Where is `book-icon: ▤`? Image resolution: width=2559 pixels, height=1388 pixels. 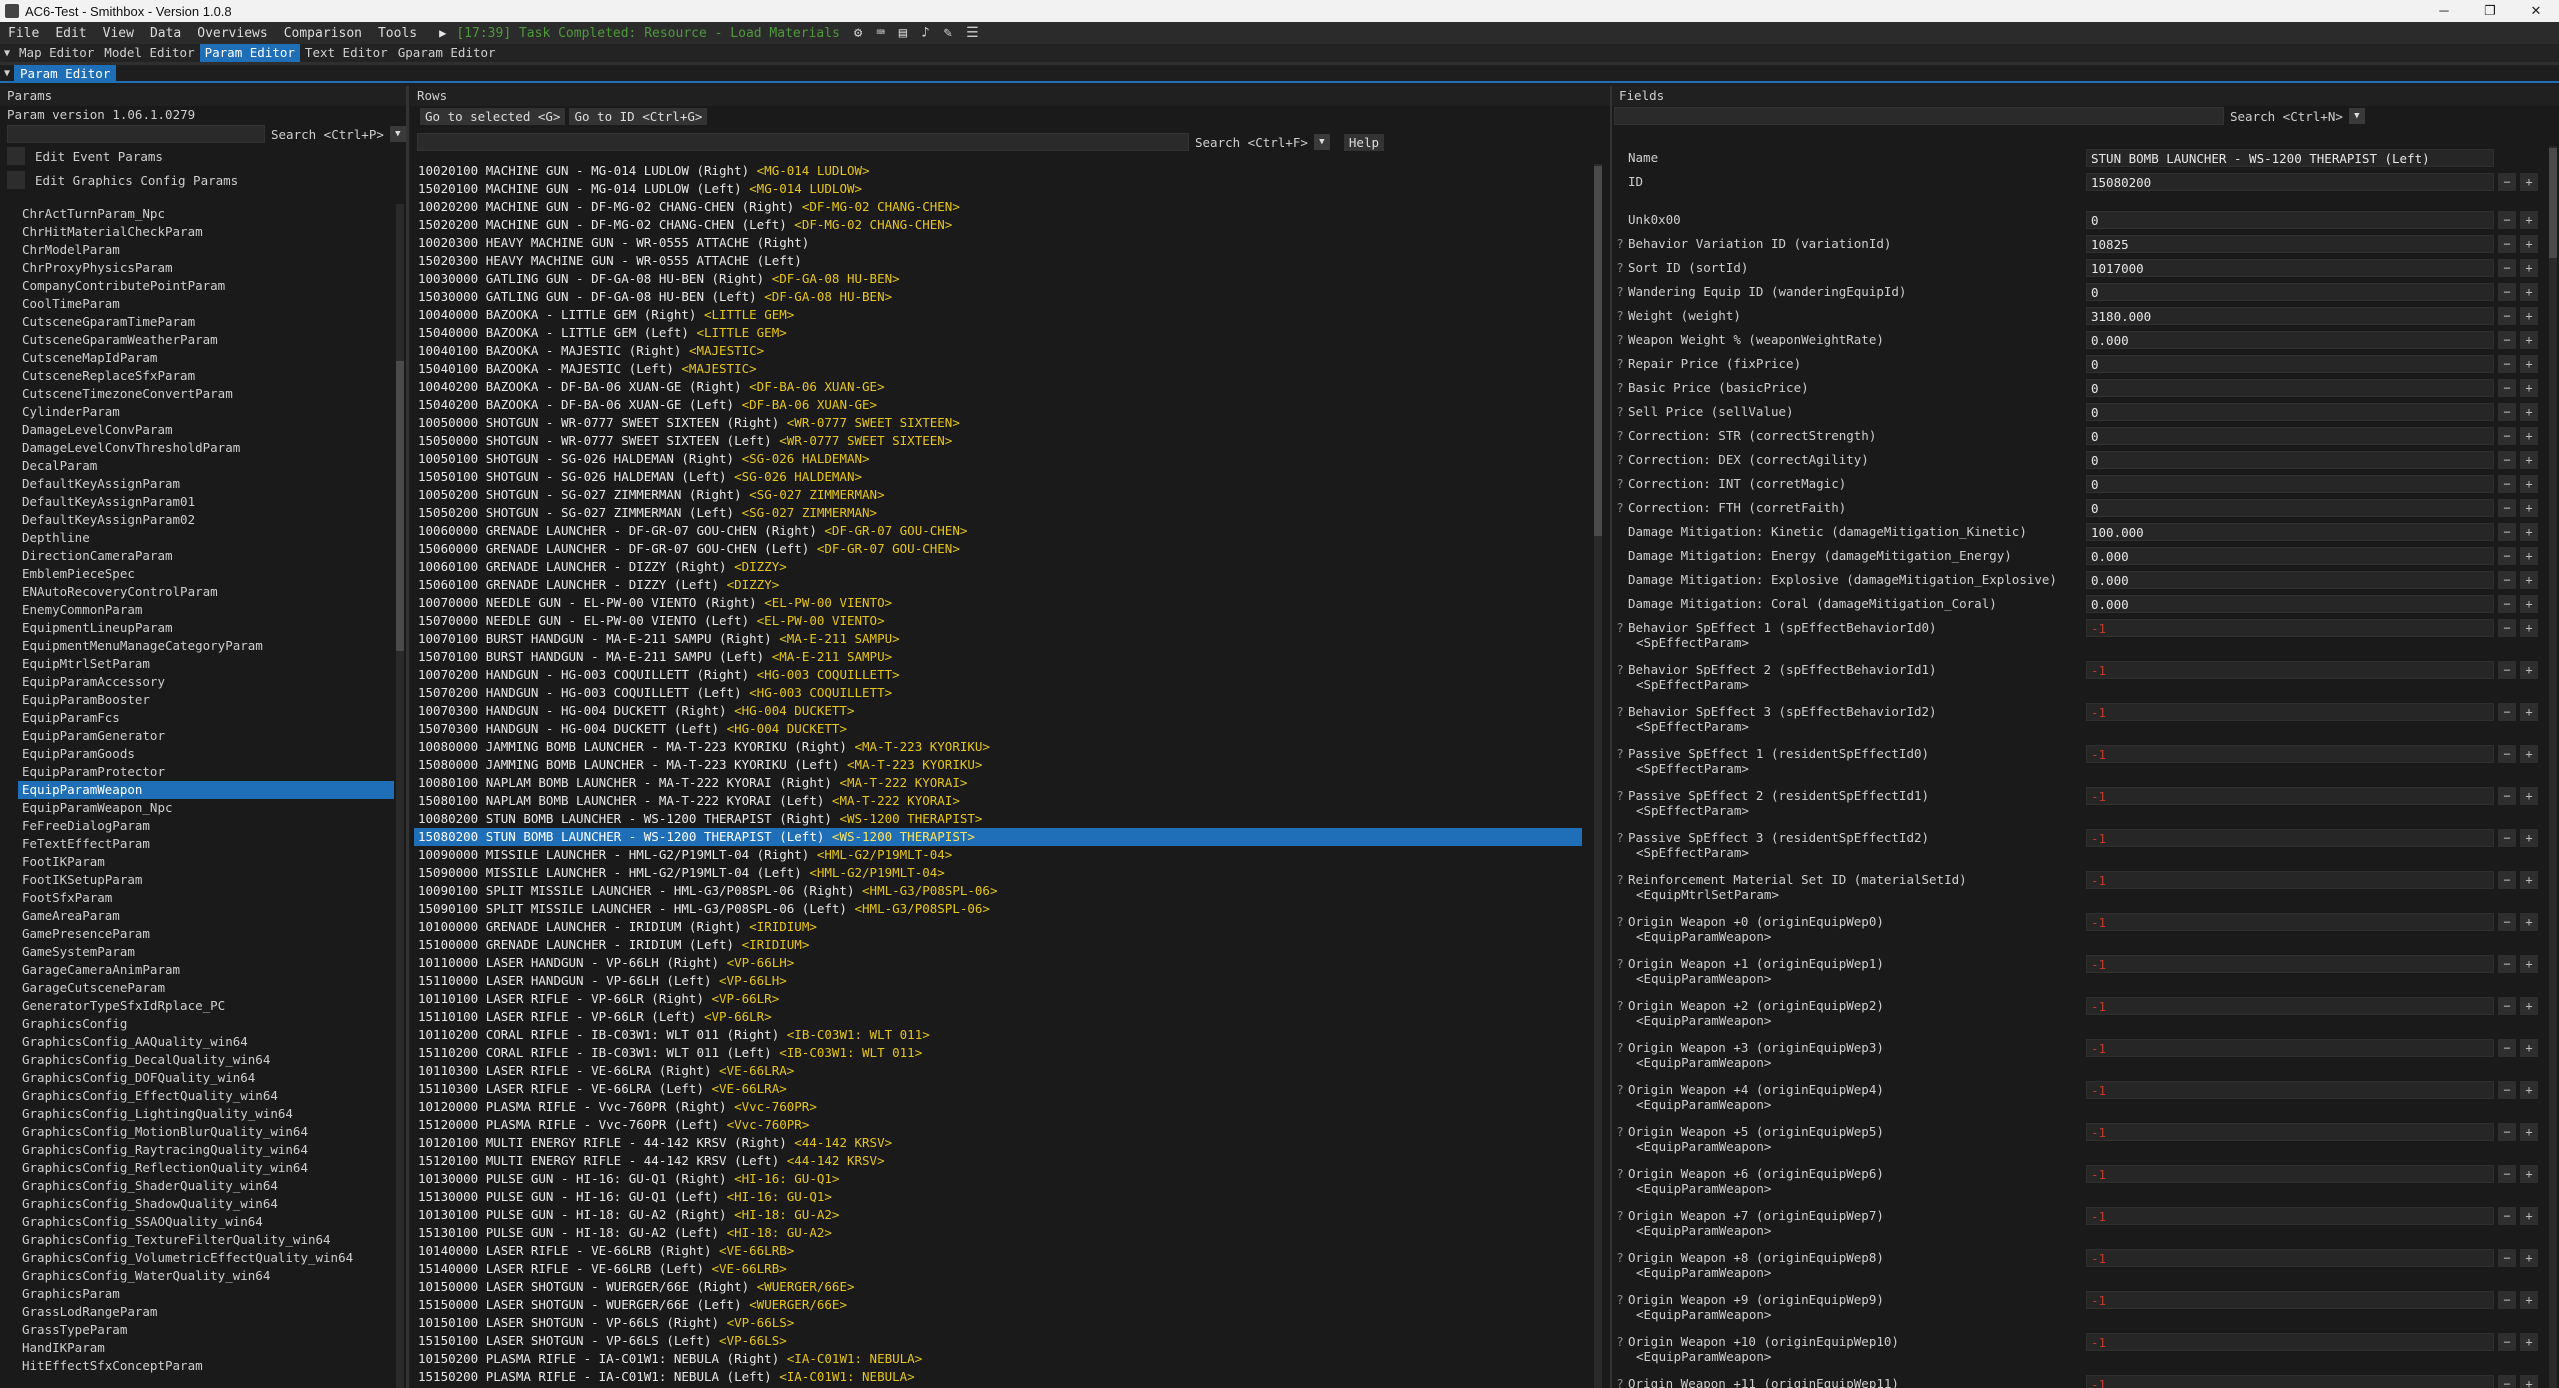 book-icon: ▤ is located at coordinates (903, 33).